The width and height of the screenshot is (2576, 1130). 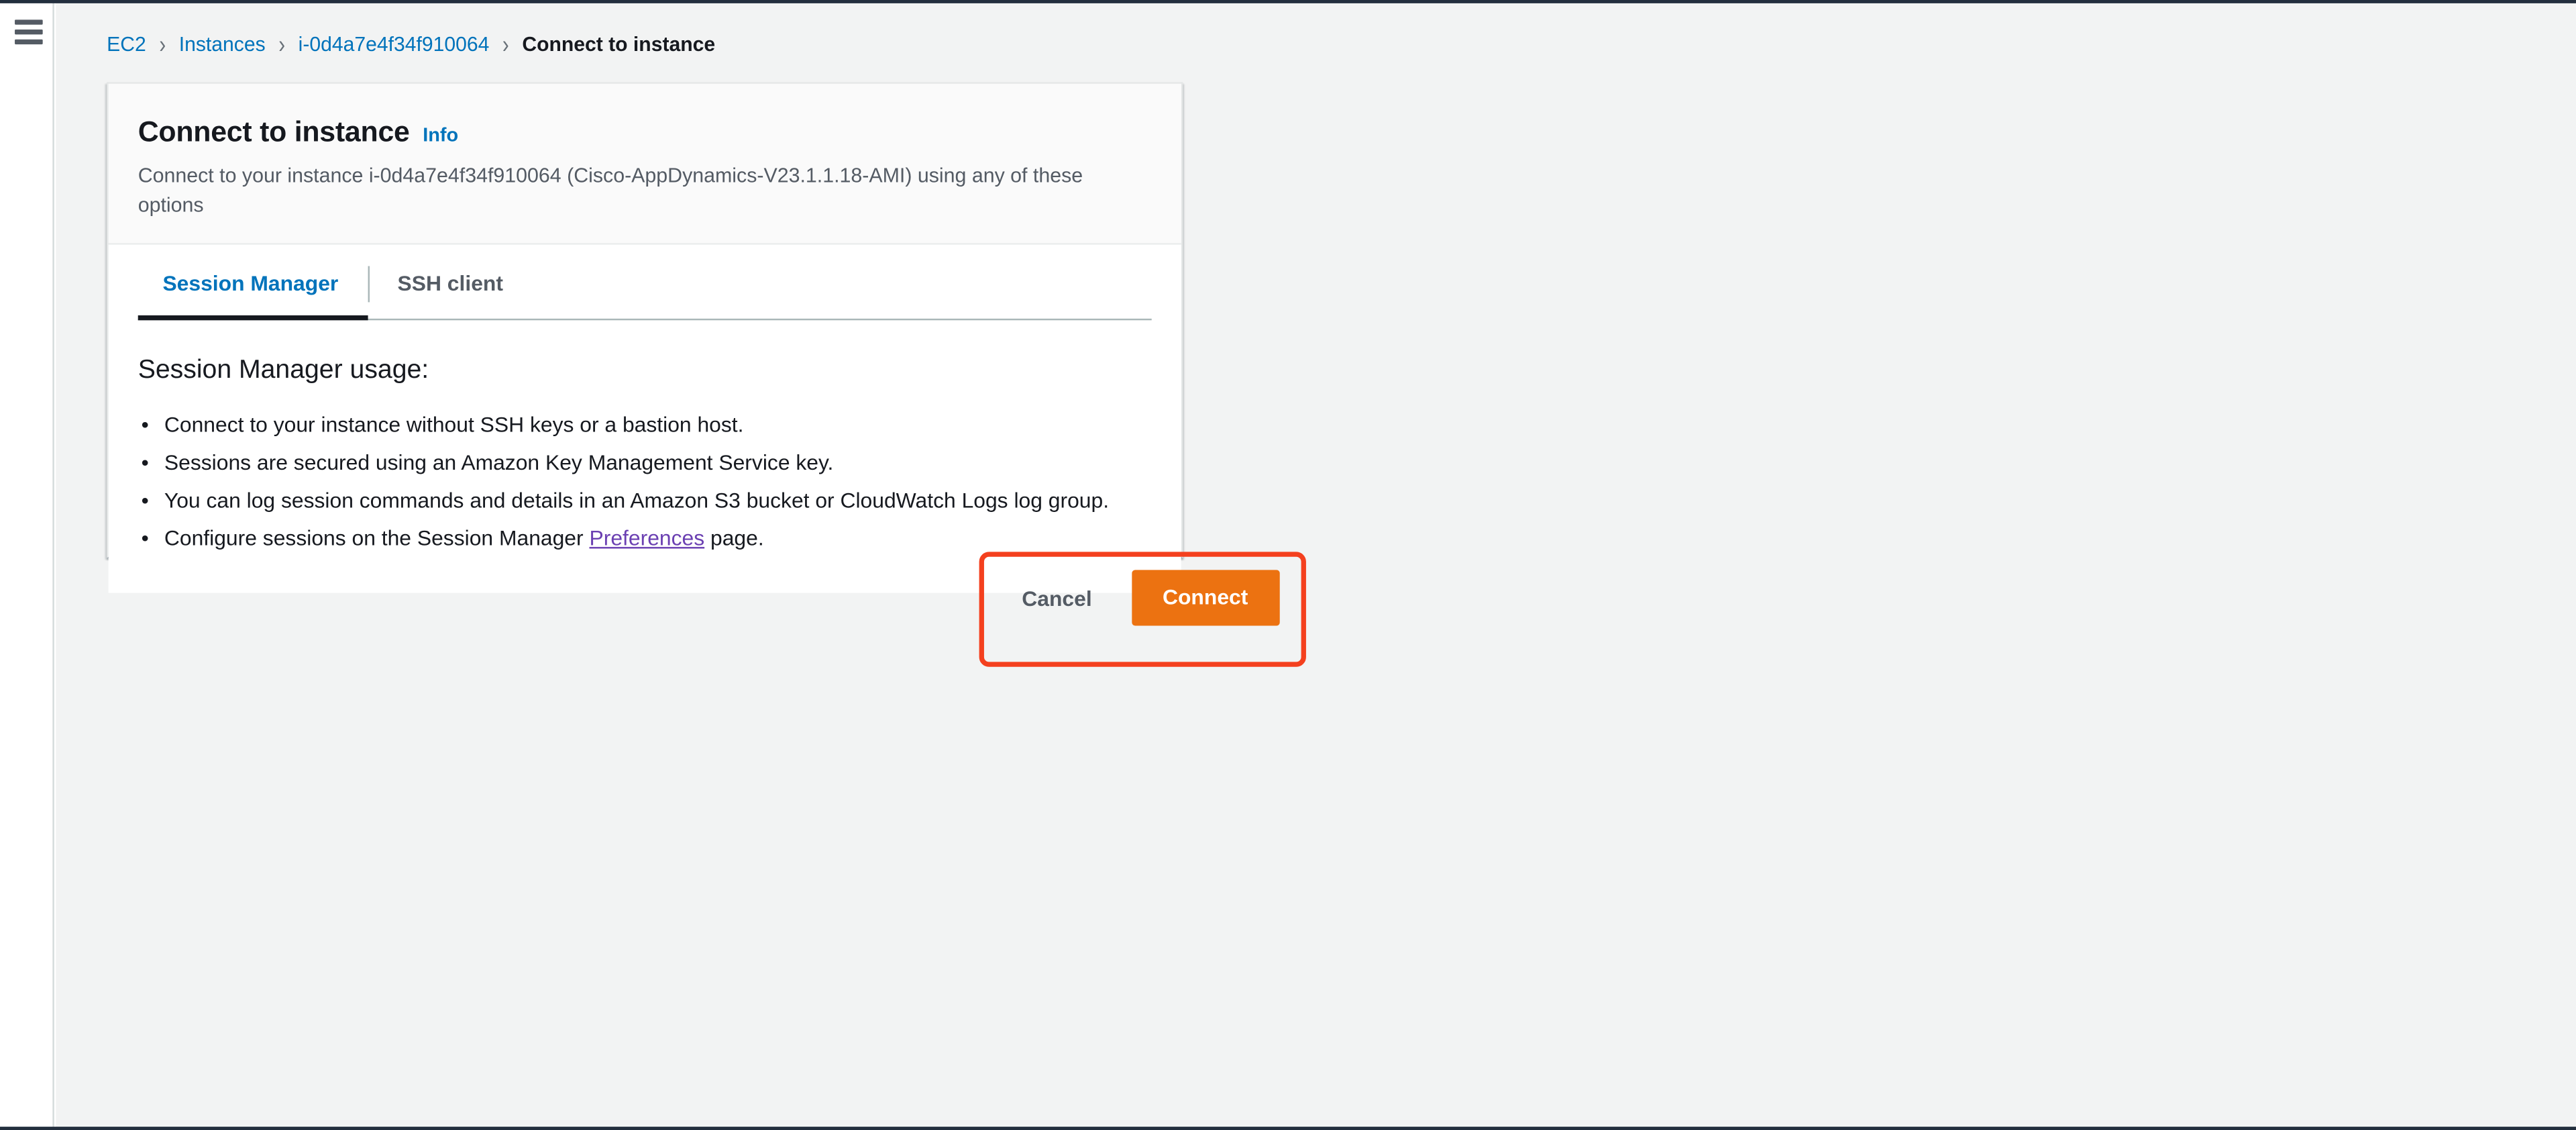 I want to click on tabs-row: Session Manager SSH client, so click(x=645, y=283).